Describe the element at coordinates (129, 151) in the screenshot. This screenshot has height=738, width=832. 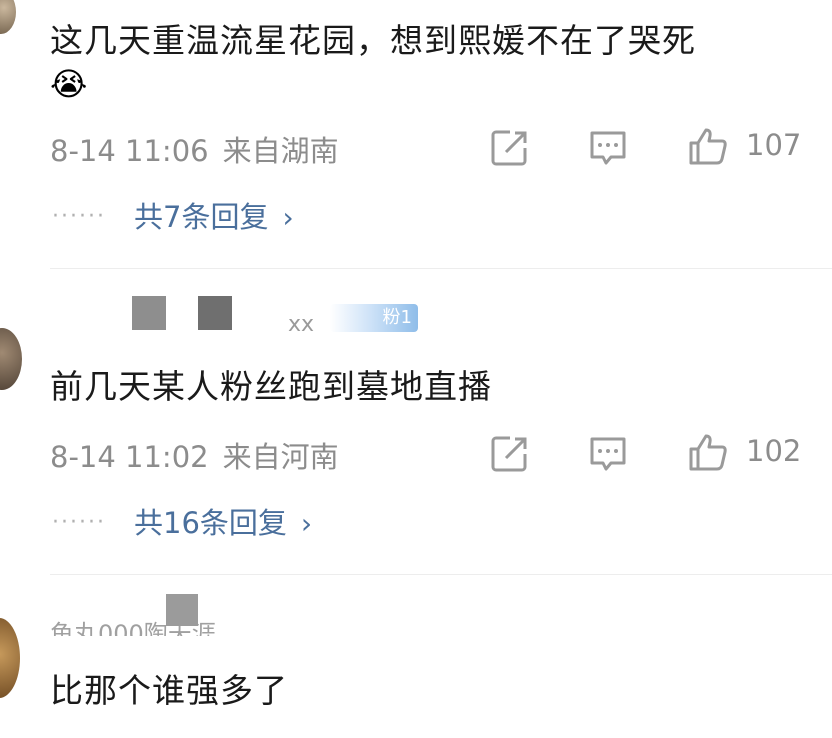
I see `comment-time: 8-14 11:06` at that location.